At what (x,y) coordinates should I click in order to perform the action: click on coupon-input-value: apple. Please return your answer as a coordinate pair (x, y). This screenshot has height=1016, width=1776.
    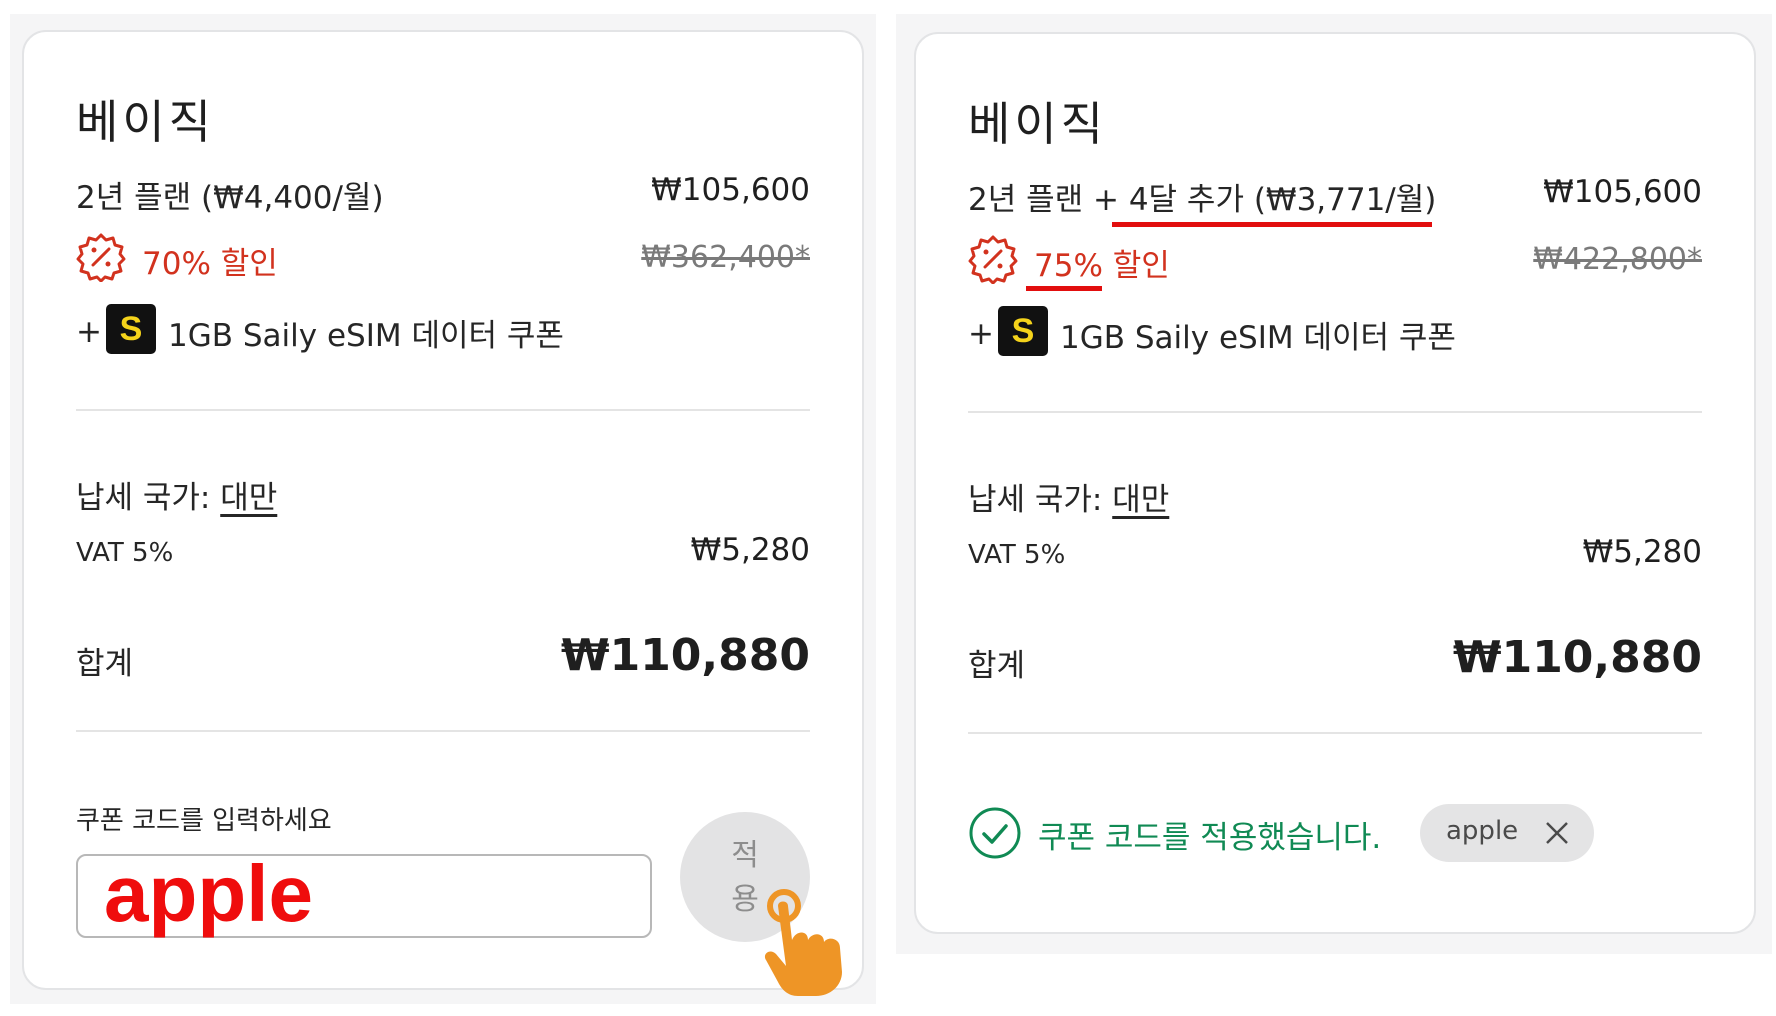
    Looking at the image, I should click on (208, 893).